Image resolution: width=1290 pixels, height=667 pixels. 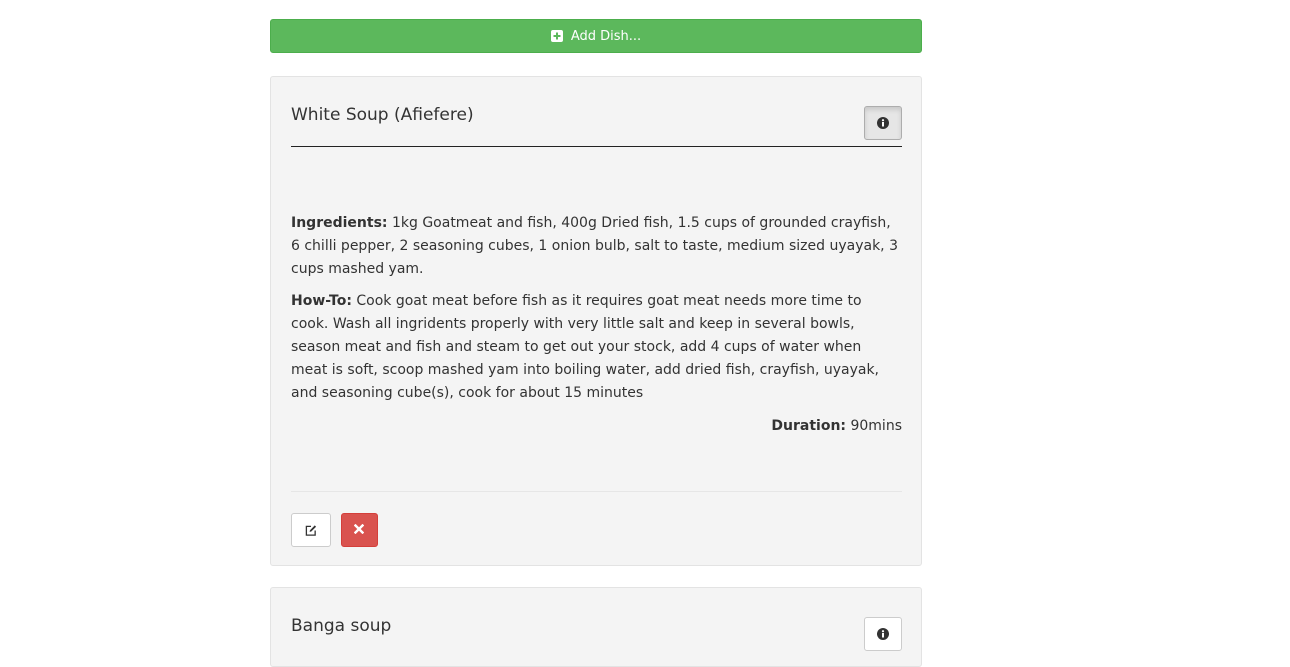 What do you see at coordinates (809, 426) in the screenshot?
I see `duration-label: Duration:` at bounding box center [809, 426].